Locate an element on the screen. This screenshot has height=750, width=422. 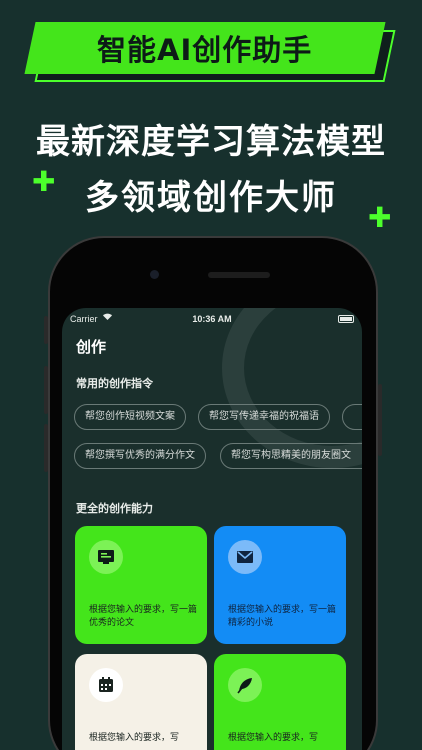
prompt-chip-blessing: 帮您写传递幸福的祝福语 is located at coordinates (264, 417).